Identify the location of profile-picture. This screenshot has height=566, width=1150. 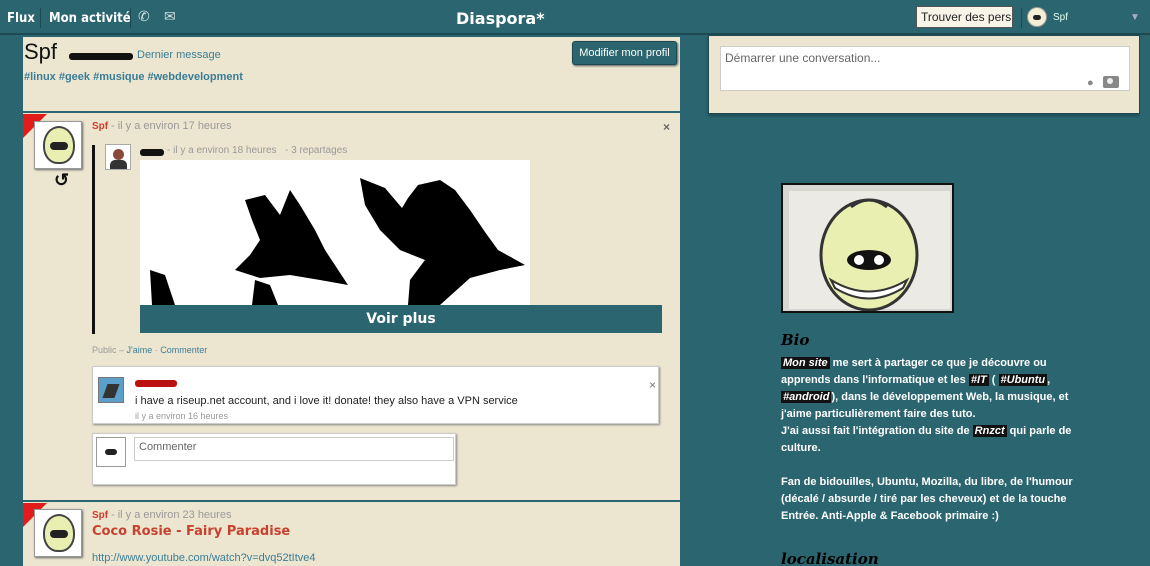
(867, 248).